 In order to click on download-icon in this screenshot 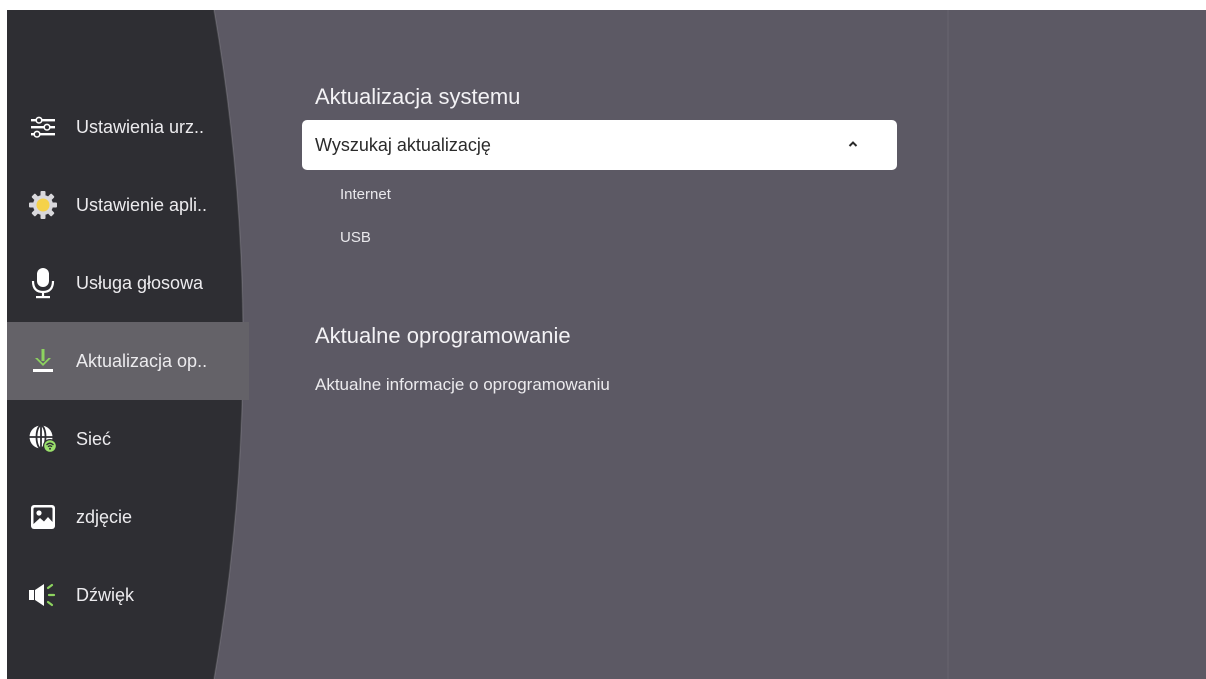, I will do `click(43, 361)`.